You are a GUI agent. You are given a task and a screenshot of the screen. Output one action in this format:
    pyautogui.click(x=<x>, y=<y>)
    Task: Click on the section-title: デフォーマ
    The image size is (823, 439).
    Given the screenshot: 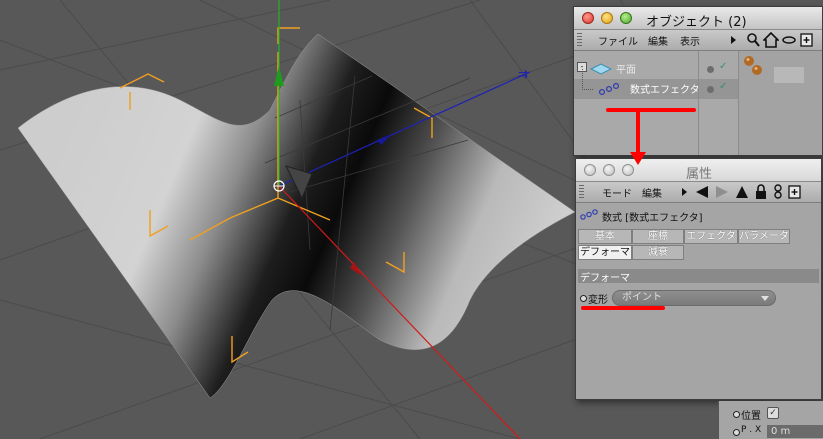 What is the action you would take?
    pyautogui.click(x=605, y=278)
    